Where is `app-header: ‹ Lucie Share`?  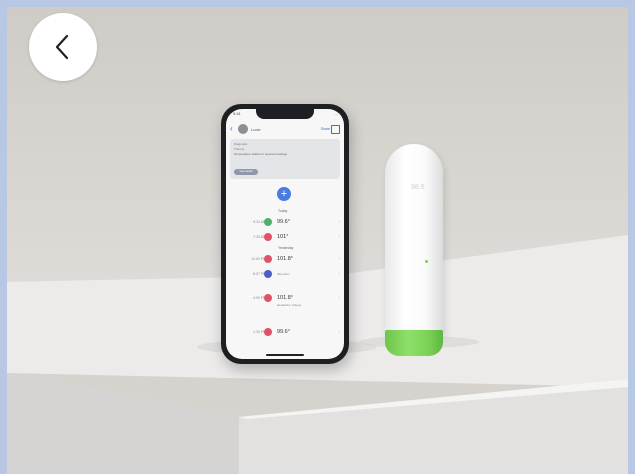
app-header: ‹ Lucie Share is located at coordinates (285, 130).